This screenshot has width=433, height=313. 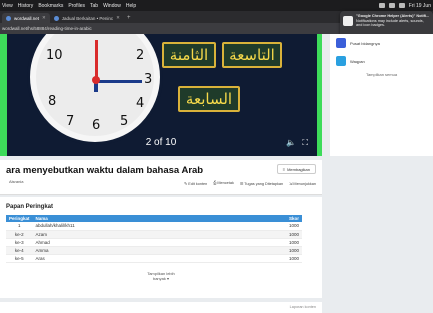 I want to click on clock-number: 10, so click(x=54, y=55).